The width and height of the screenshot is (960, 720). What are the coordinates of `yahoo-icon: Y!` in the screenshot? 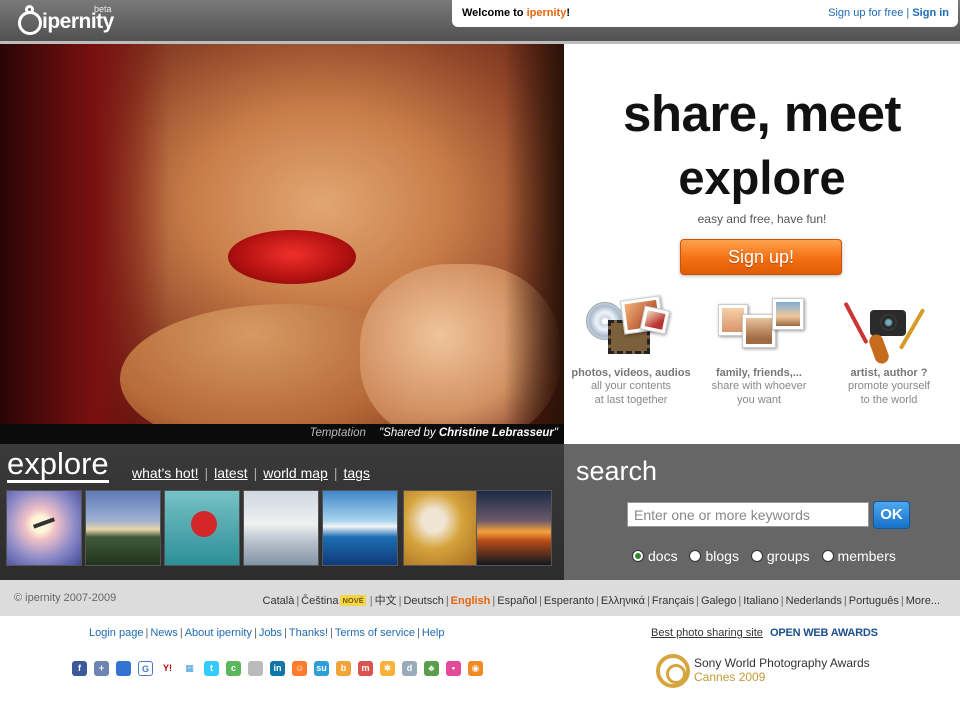 It's located at (167, 668).